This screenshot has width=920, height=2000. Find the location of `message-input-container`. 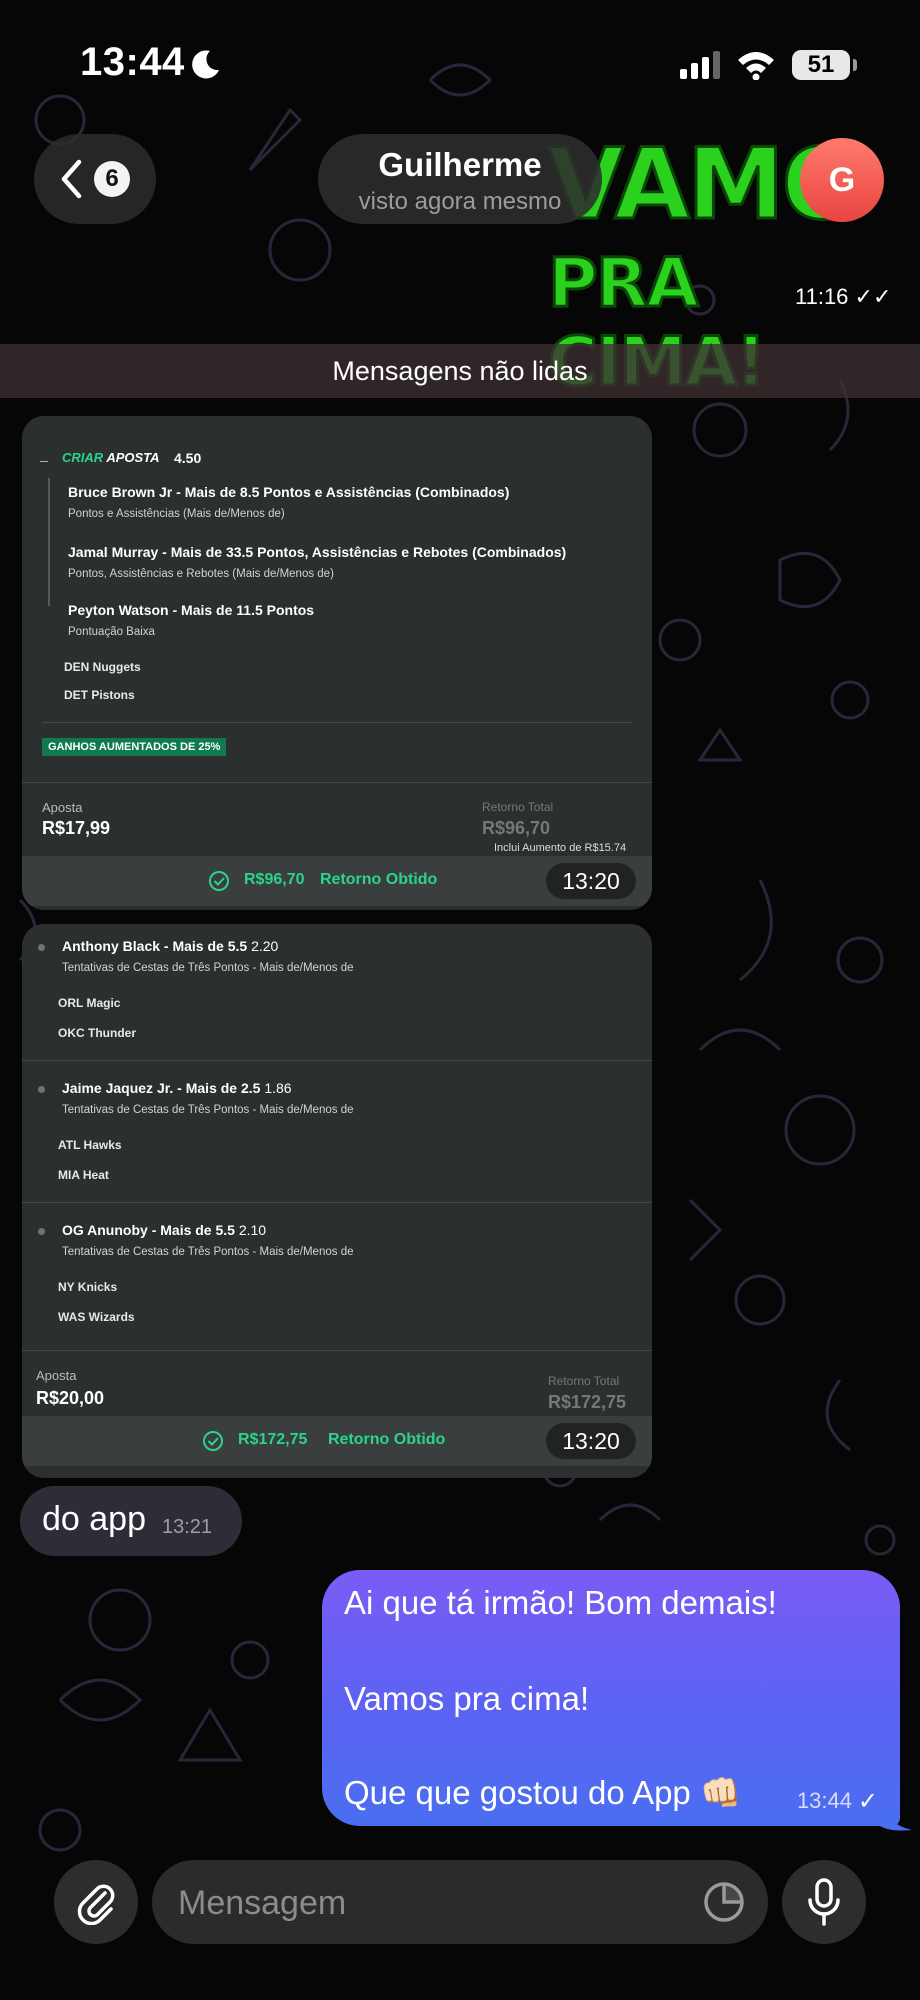

message-input-container is located at coordinates (460, 1903).